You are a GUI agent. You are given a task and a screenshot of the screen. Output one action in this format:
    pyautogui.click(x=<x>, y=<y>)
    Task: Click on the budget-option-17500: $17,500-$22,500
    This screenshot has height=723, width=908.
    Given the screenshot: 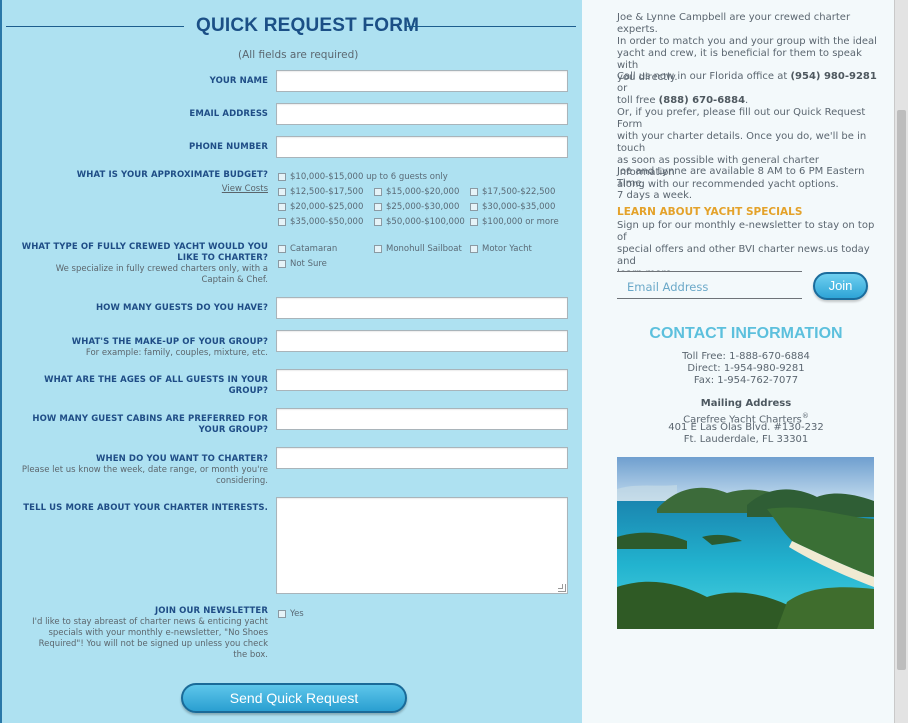 What is the action you would take?
    pyautogui.click(x=512, y=192)
    